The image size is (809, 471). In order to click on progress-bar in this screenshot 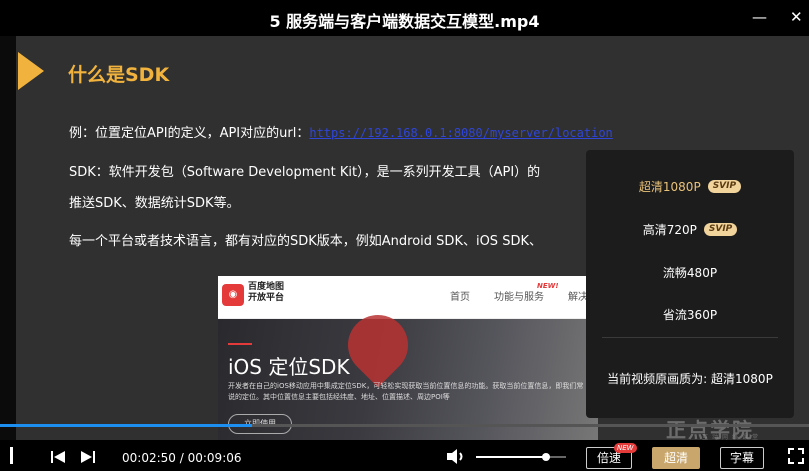, I will do `click(404, 425)`.